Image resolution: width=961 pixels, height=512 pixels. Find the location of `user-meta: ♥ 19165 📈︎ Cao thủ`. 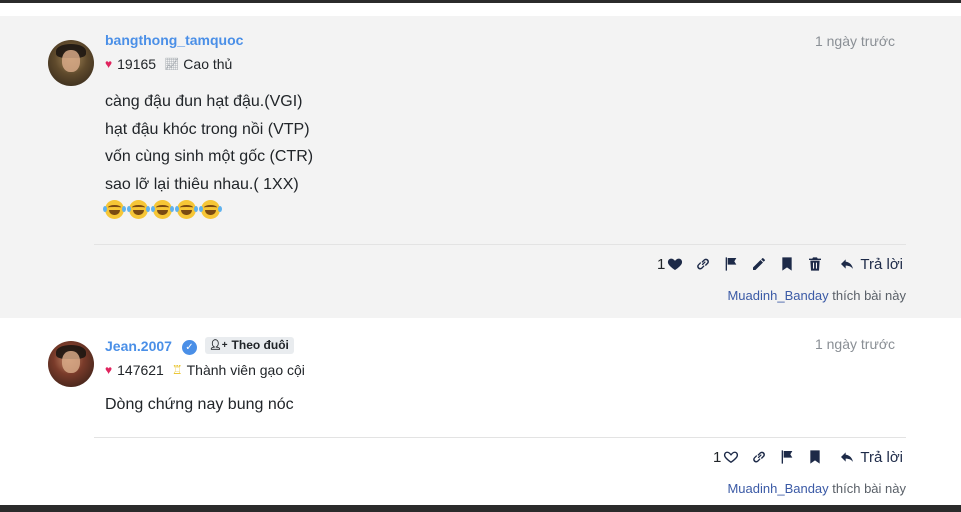

user-meta: ♥ 19165 📈︎ Cao thủ is located at coordinates (168, 64).